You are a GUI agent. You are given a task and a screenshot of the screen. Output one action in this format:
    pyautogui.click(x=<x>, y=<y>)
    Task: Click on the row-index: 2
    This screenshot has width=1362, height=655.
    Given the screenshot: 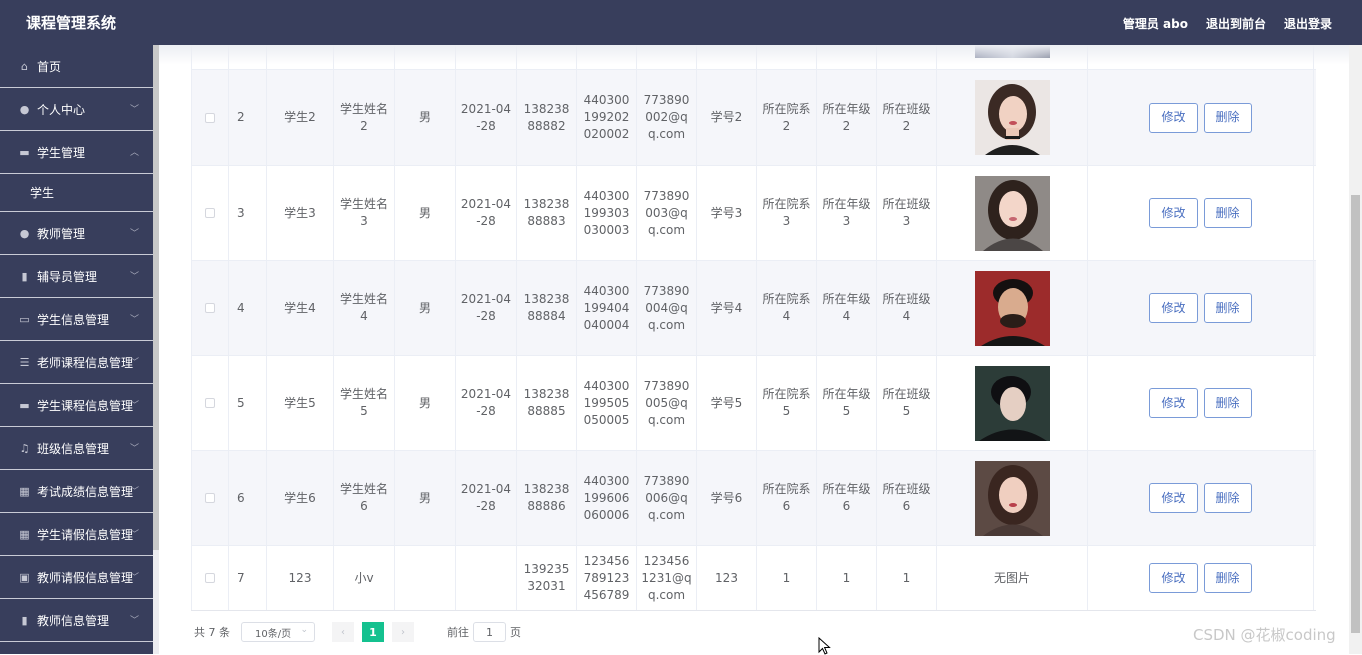 What is the action you would take?
    pyautogui.click(x=248, y=117)
    